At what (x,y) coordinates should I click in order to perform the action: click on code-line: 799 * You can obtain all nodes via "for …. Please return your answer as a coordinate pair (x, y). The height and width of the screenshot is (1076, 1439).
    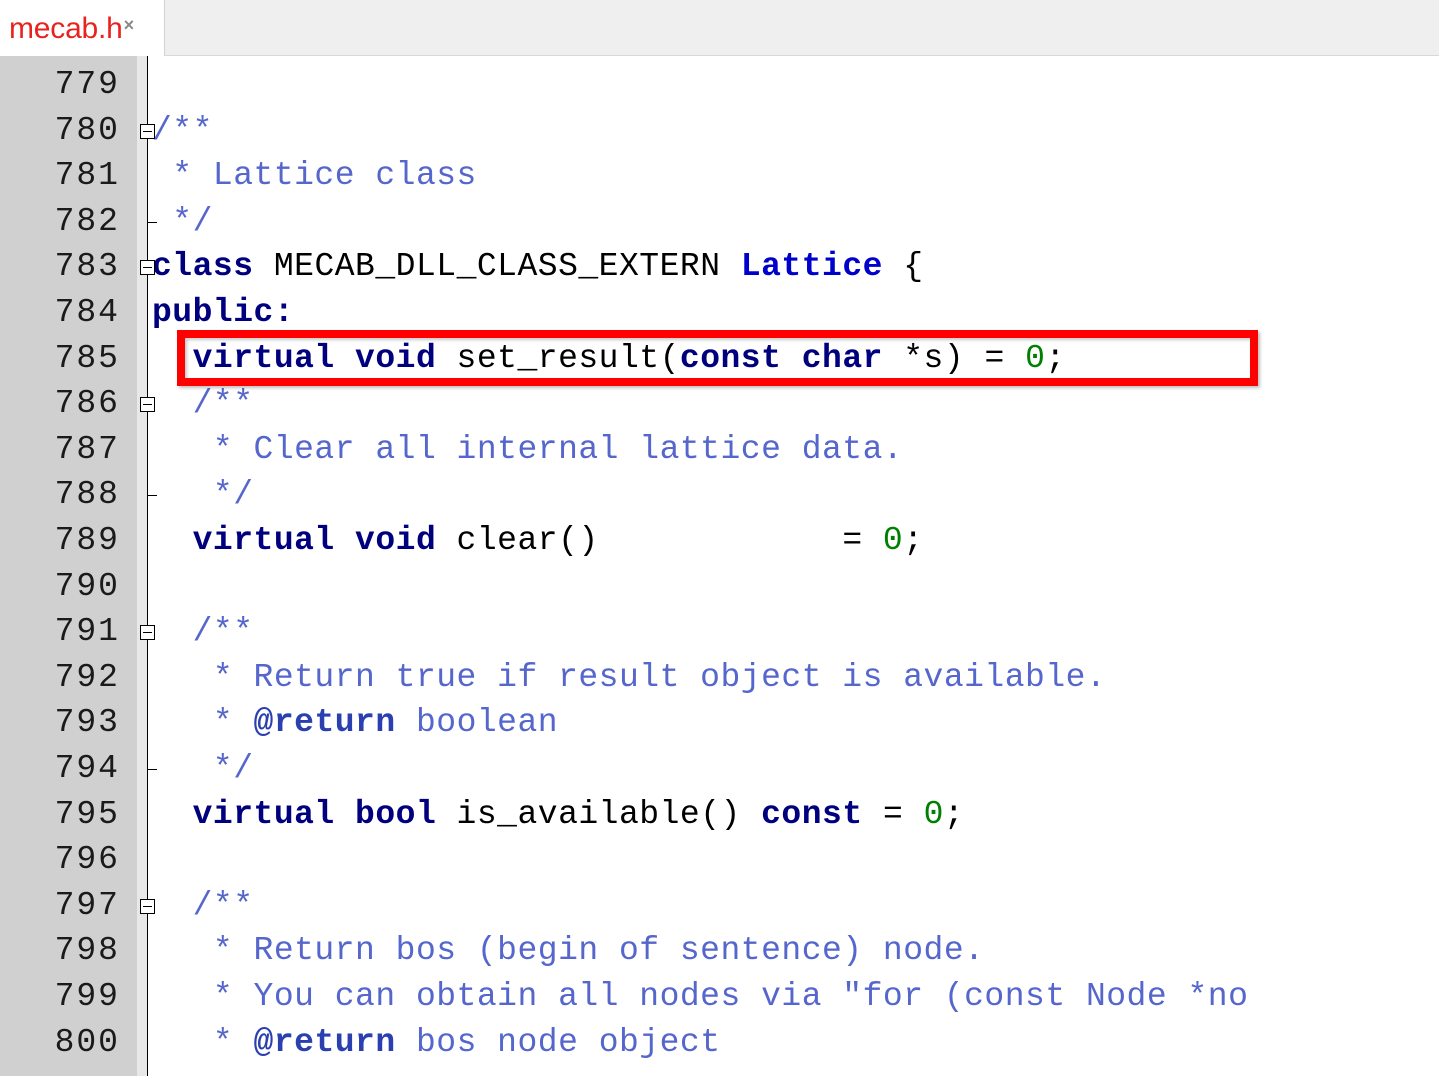
    Looking at the image, I should click on (719, 997).